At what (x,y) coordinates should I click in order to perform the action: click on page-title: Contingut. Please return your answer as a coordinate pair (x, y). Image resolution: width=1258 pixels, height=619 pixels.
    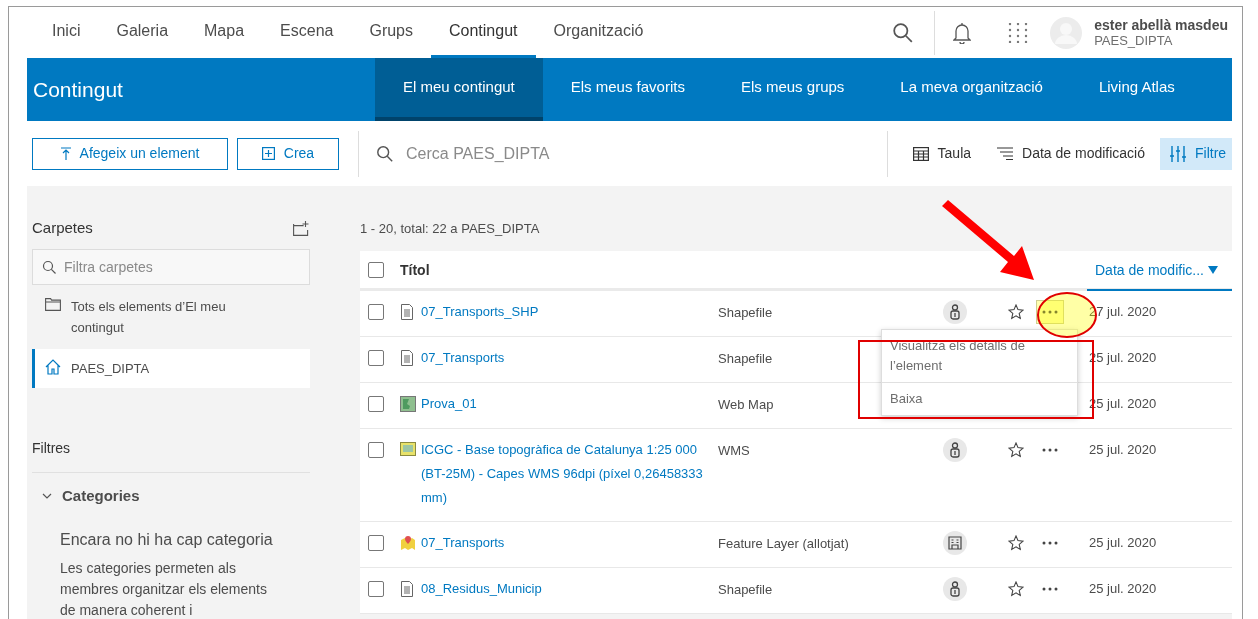
    Looking at the image, I should click on (78, 89).